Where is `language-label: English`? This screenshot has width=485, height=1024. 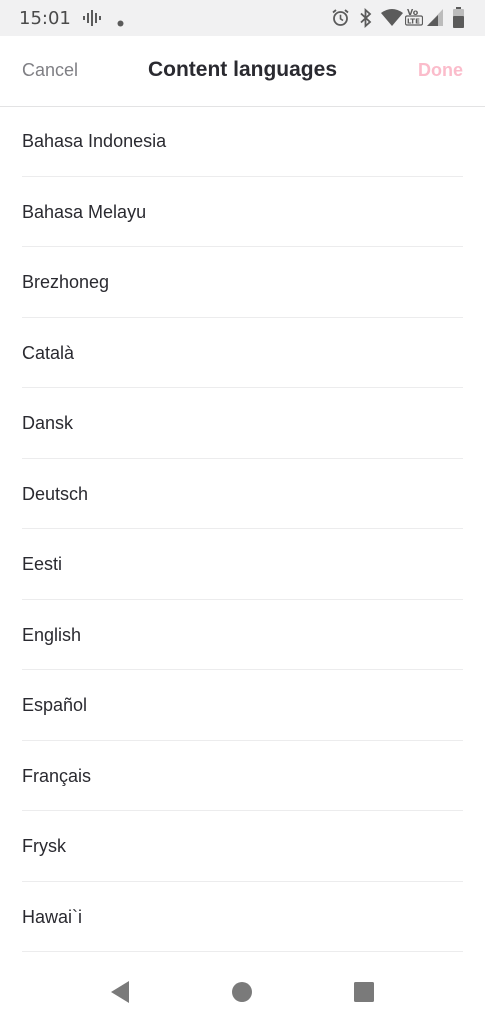 language-label: English is located at coordinates (52, 634).